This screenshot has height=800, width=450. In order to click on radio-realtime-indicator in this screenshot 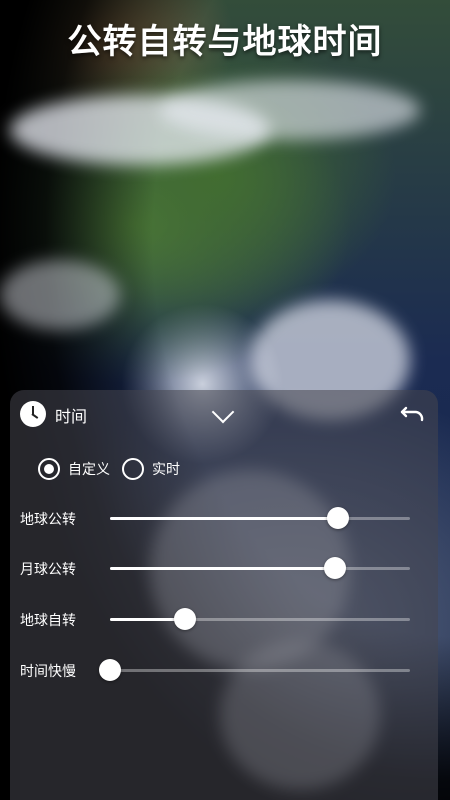, I will do `click(133, 469)`.